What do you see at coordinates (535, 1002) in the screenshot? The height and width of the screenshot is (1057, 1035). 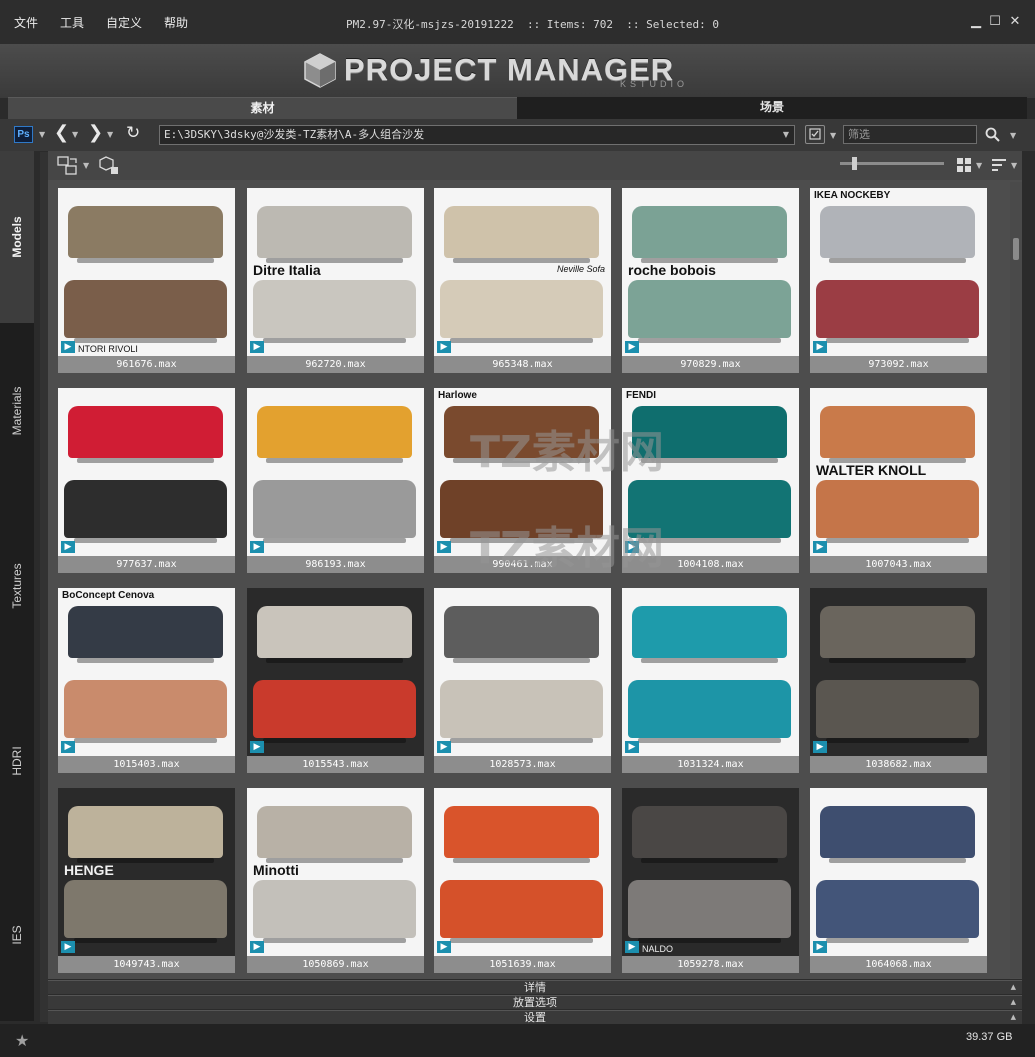 I see `rollout-placement: 放置选项 ▲` at bounding box center [535, 1002].